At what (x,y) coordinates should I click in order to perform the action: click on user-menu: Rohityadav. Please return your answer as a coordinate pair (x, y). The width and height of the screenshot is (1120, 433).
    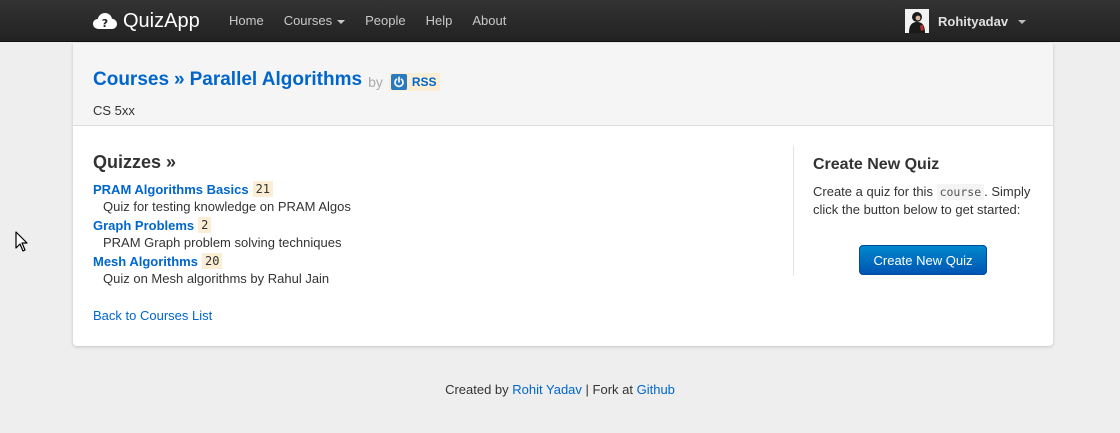
    Looking at the image, I should click on (966, 21).